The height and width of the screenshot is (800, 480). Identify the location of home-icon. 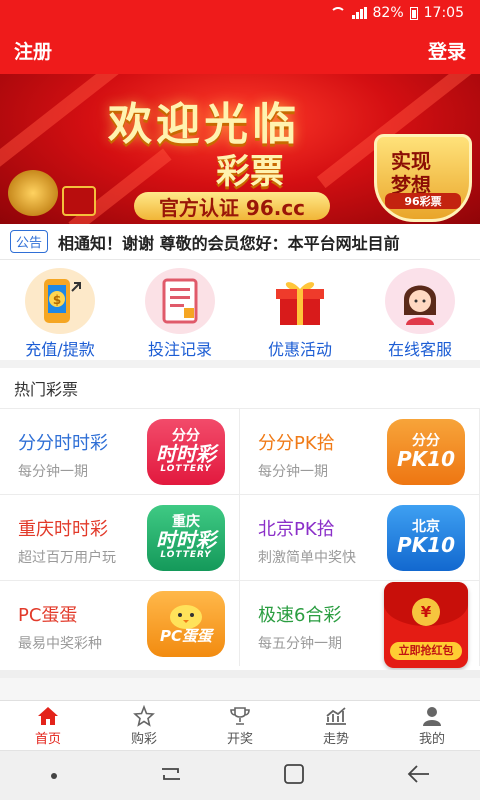
(48, 716).